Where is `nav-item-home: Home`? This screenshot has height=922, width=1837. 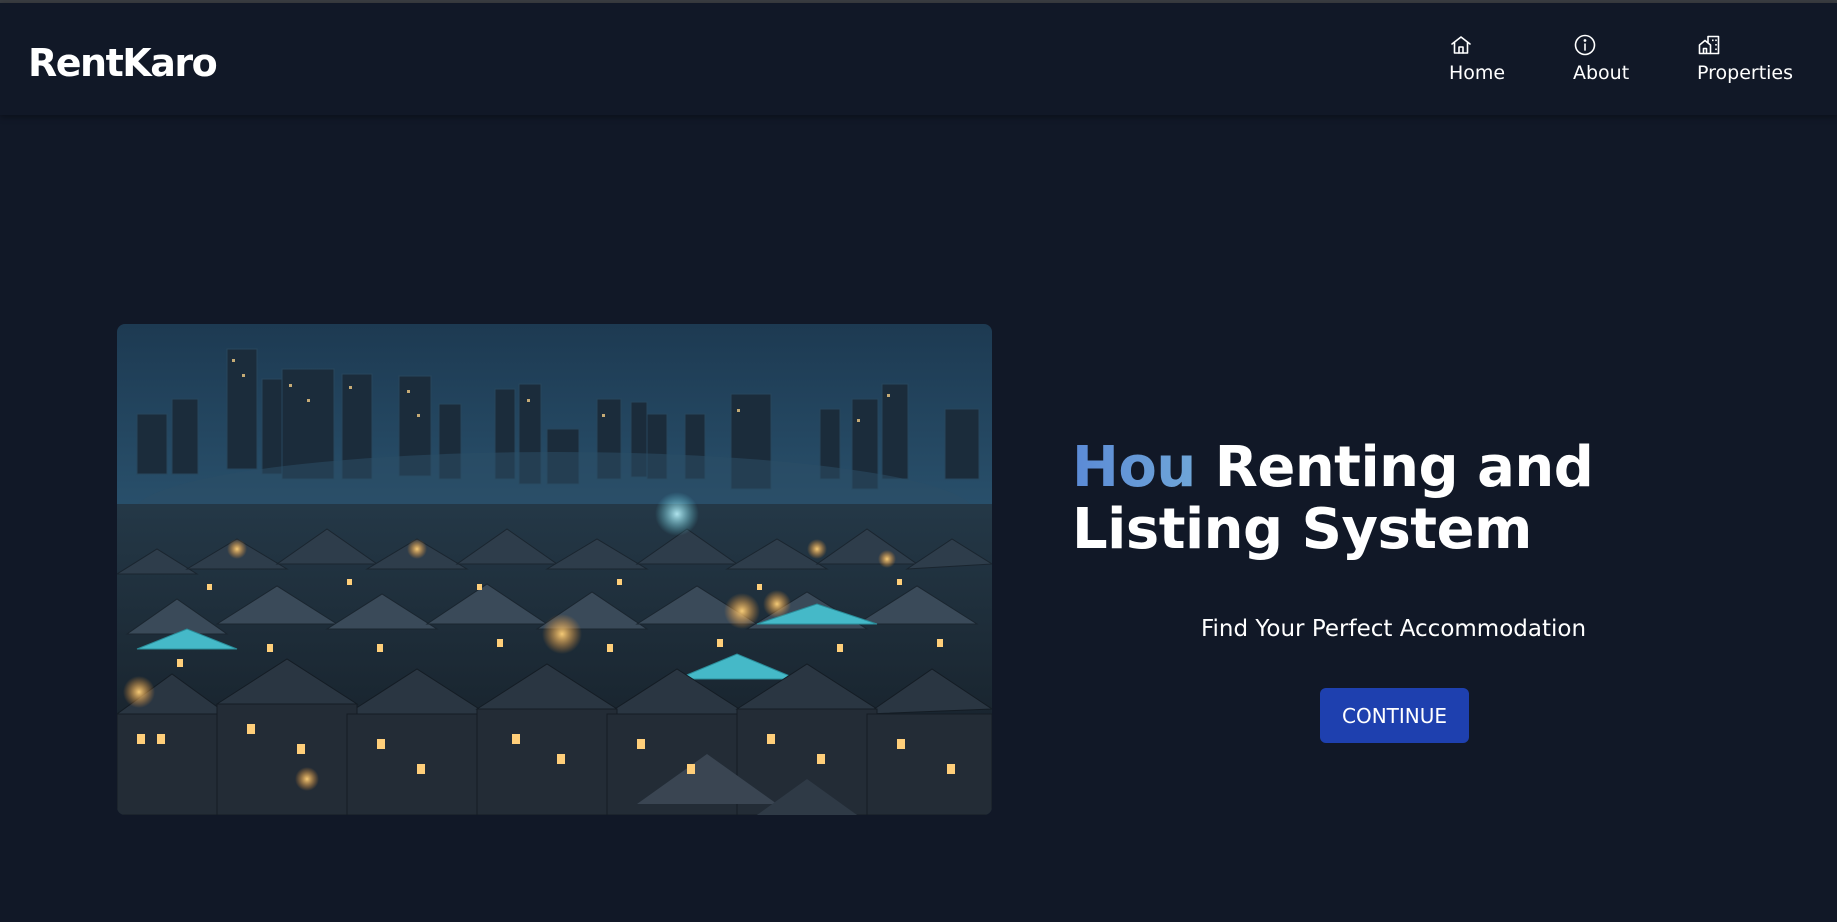
nav-item-home: Home is located at coordinates (1477, 58).